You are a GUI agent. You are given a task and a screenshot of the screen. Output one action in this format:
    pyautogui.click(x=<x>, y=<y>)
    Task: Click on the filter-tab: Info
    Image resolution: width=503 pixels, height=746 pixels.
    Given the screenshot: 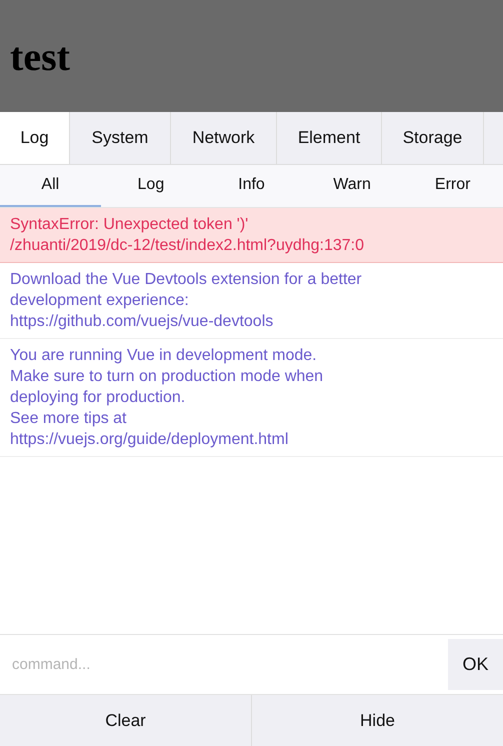 What is the action you would take?
    pyautogui.click(x=251, y=186)
    